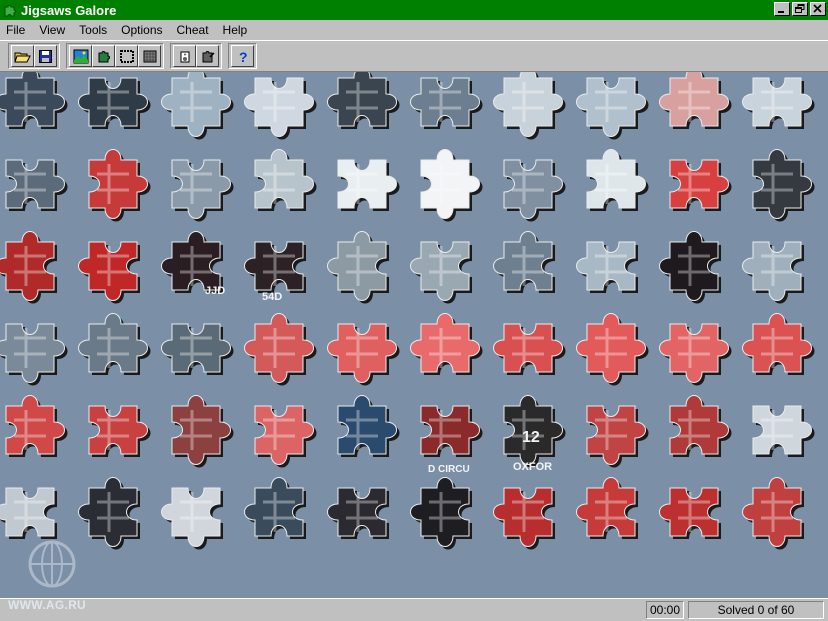 Image resolution: width=828 pixels, height=621 pixels. Describe the element at coordinates (782, 9) in the screenshot. I see `minimize-button` at that location.